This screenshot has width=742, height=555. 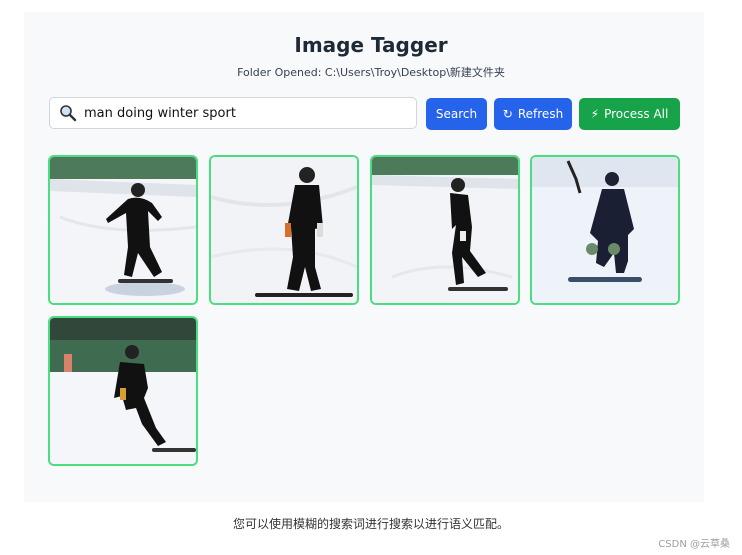 I want to click on refresh-icon: ↻, so click(x=507, y=114).